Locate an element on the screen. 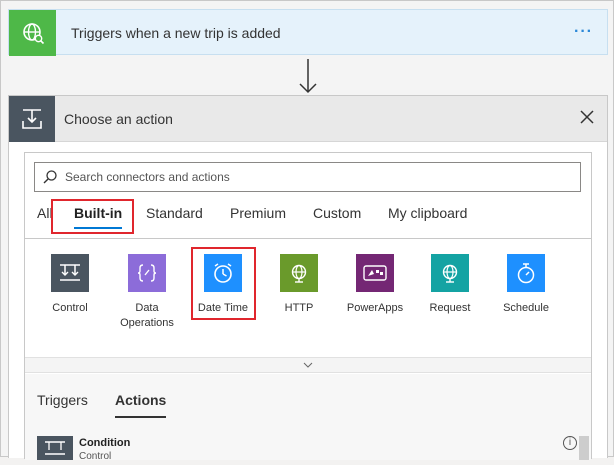 This screenshot has width=614, height=465. tab-actions: Actions is located at coordinates (141, 405).